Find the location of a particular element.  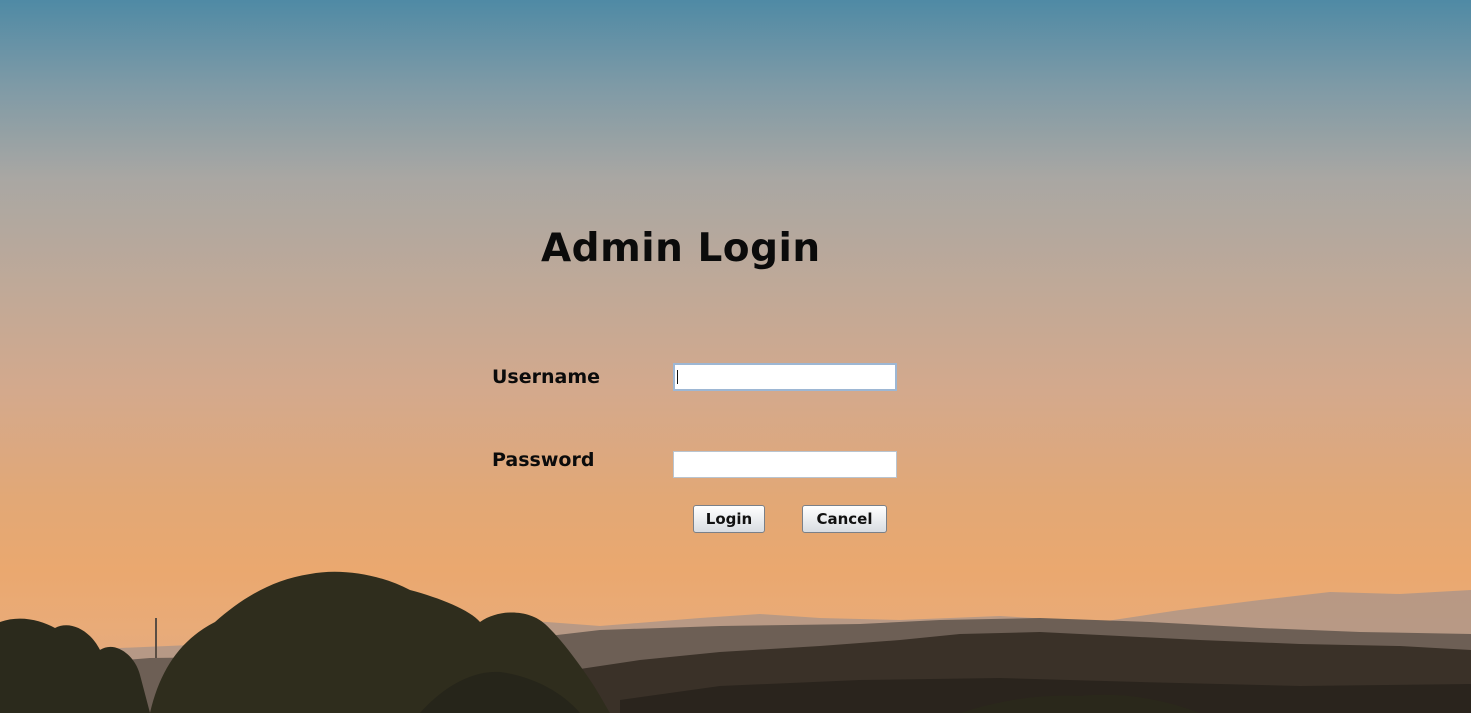

cancel-button: Cancel is located at coordinates (844, 519).